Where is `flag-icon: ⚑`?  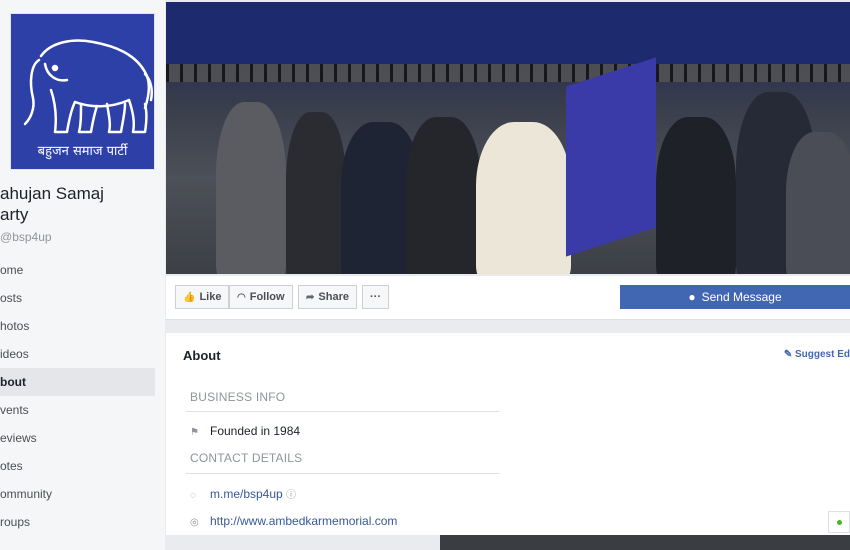 flag-icon: ⚑ is located at coordinates (194, 432).